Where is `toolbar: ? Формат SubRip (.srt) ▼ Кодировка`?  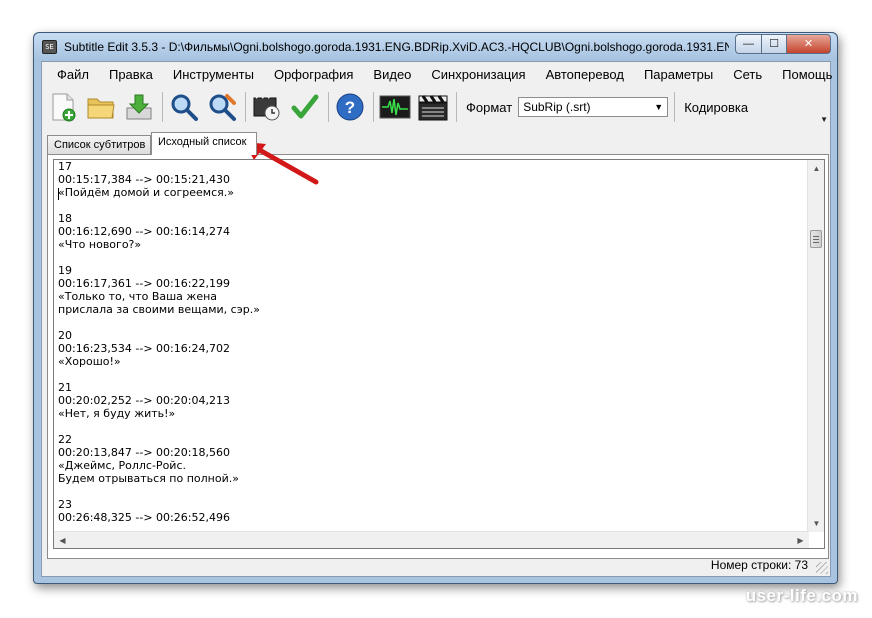
toolbar: ? Формат SubRip (.srt) ▼ Кодировка is located at coordinates (431, 107).